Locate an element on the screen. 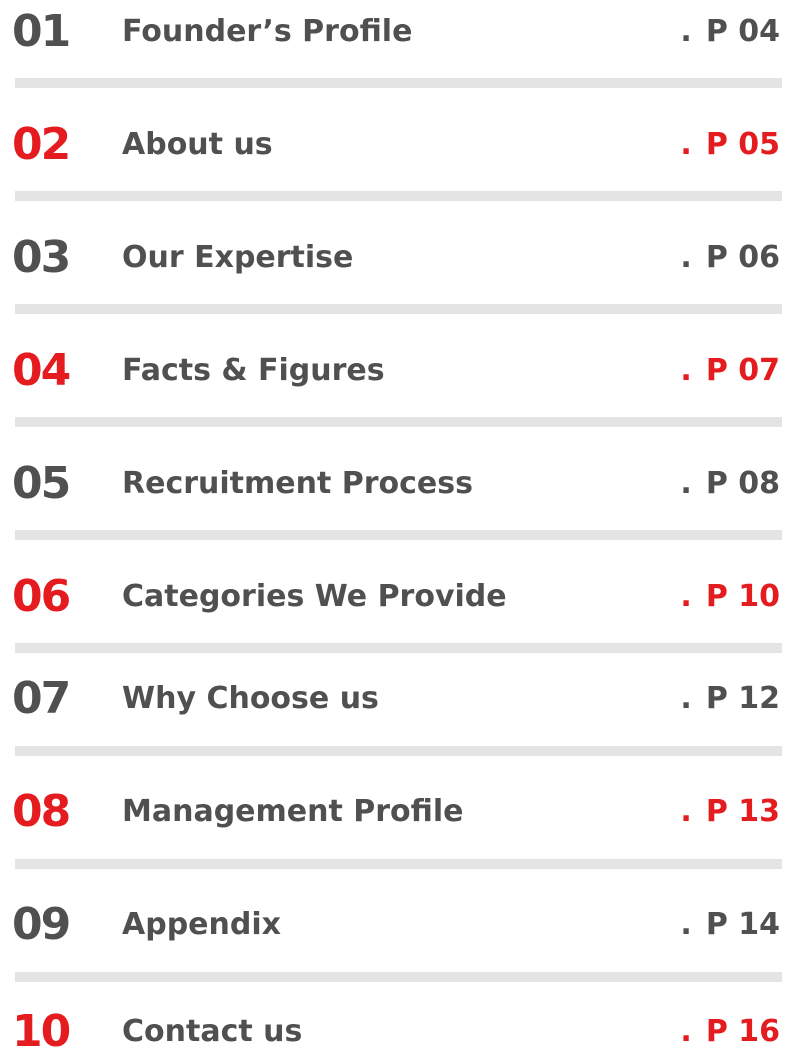  page-number: P 04 is located at coordinates (742, 31).